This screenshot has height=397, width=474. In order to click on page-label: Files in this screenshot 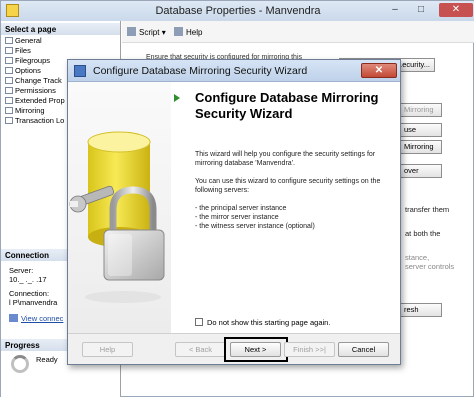, I will do `click(23, 50)`.